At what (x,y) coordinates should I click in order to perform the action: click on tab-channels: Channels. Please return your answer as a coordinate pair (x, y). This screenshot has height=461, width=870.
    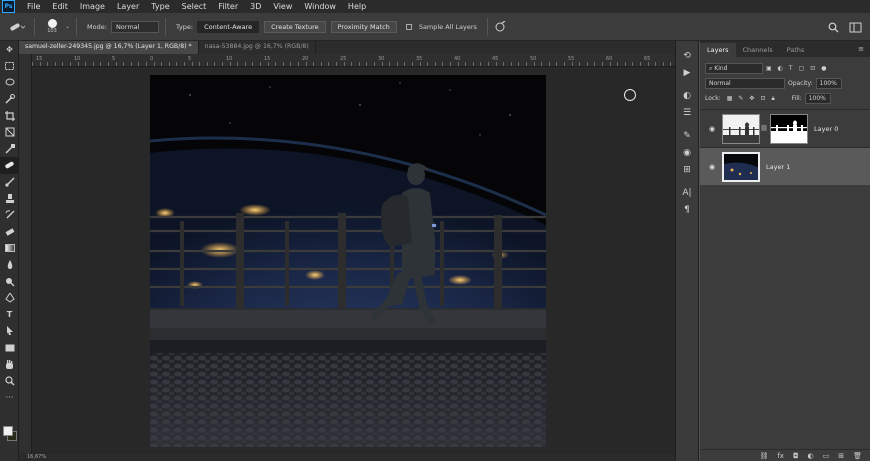
    Looking at the image, I should click on (758, 50).